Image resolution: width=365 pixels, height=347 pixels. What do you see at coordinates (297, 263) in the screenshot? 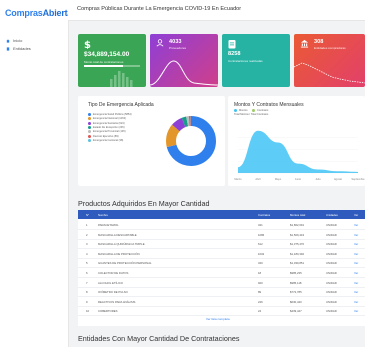
I see `table-cell: $1,039,851` at bounding box center [297, 263].